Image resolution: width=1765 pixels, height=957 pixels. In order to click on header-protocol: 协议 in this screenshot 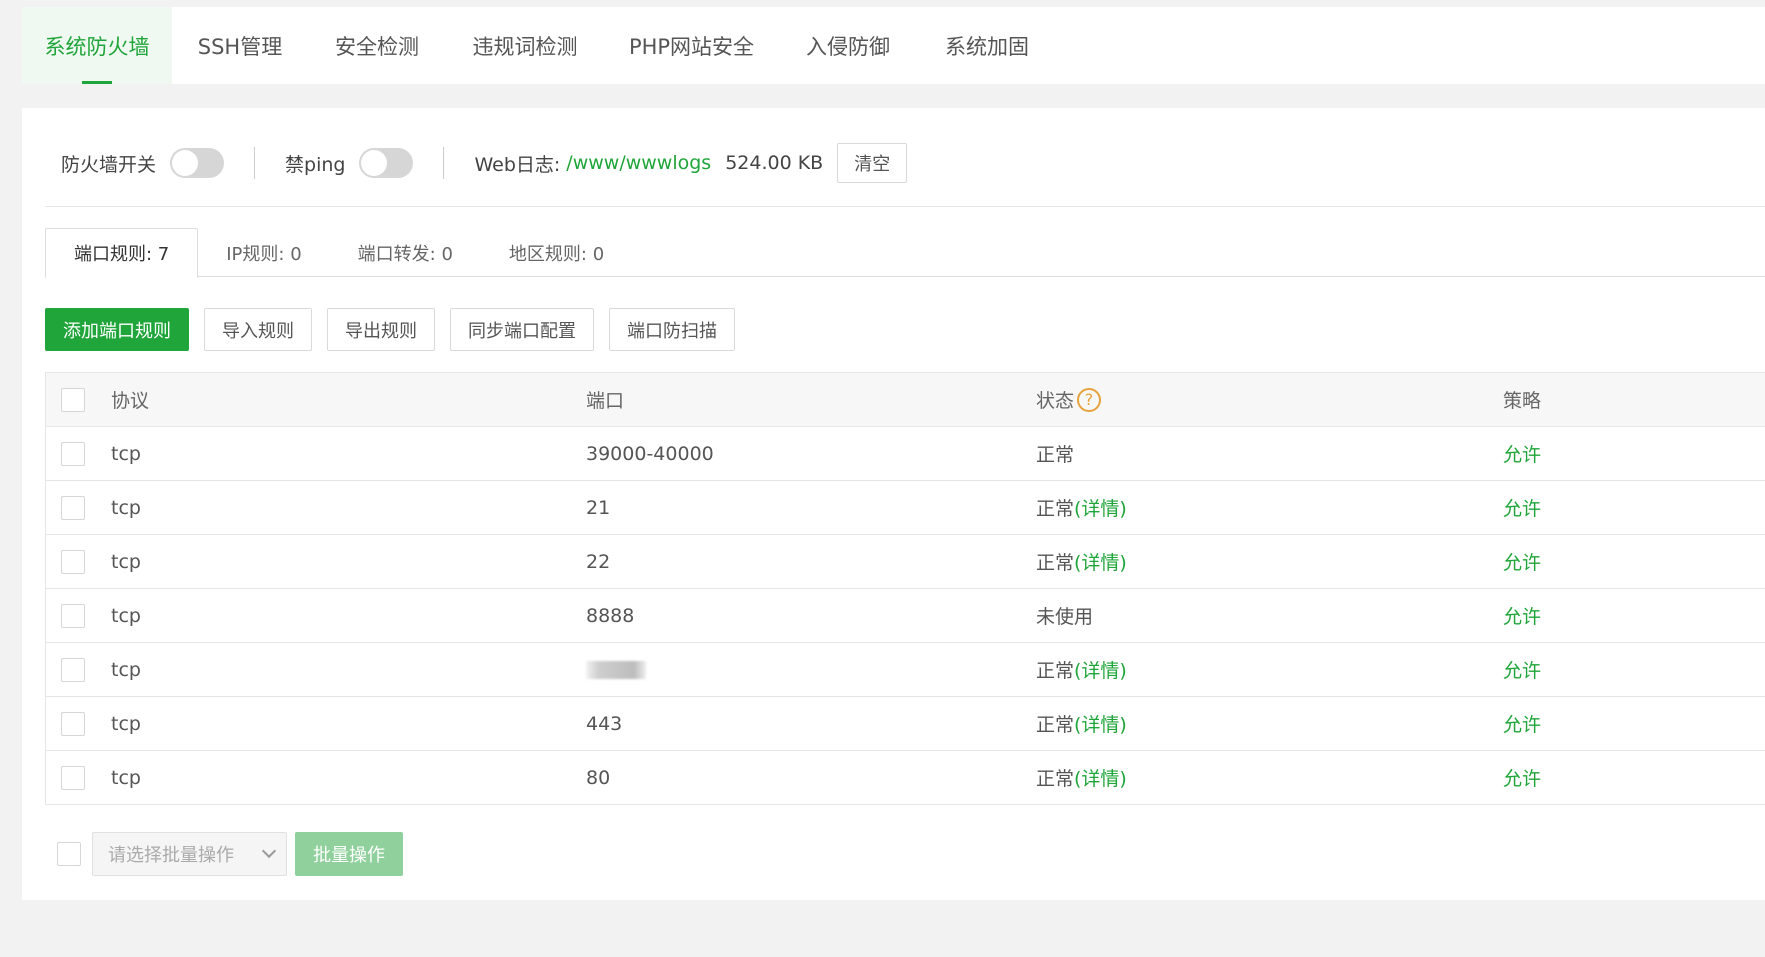, I will do `click(130, 401)`.